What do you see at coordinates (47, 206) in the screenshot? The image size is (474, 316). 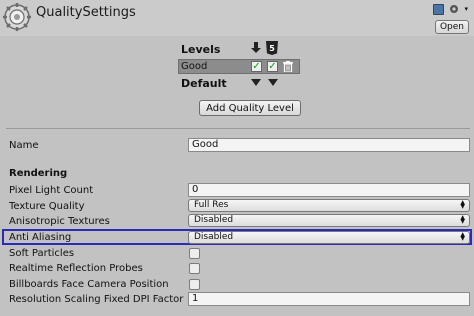 I see `texture-quality-label: Texture Quality` at bounding box center [47, 206].